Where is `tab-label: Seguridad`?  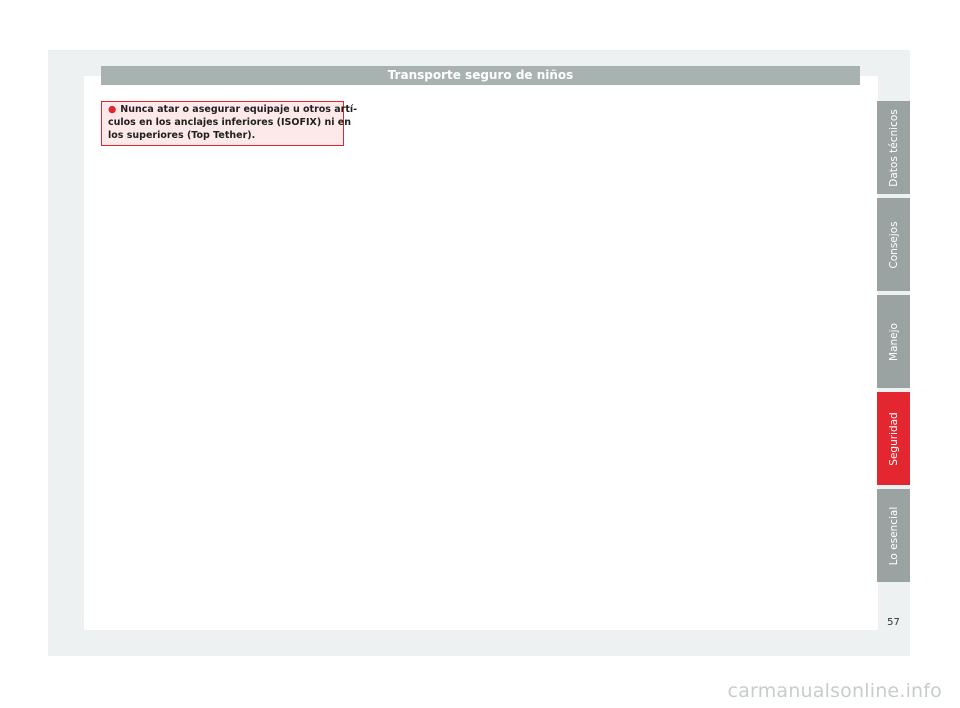 tab-label: Seguridad is located at coordinates (893, 438).